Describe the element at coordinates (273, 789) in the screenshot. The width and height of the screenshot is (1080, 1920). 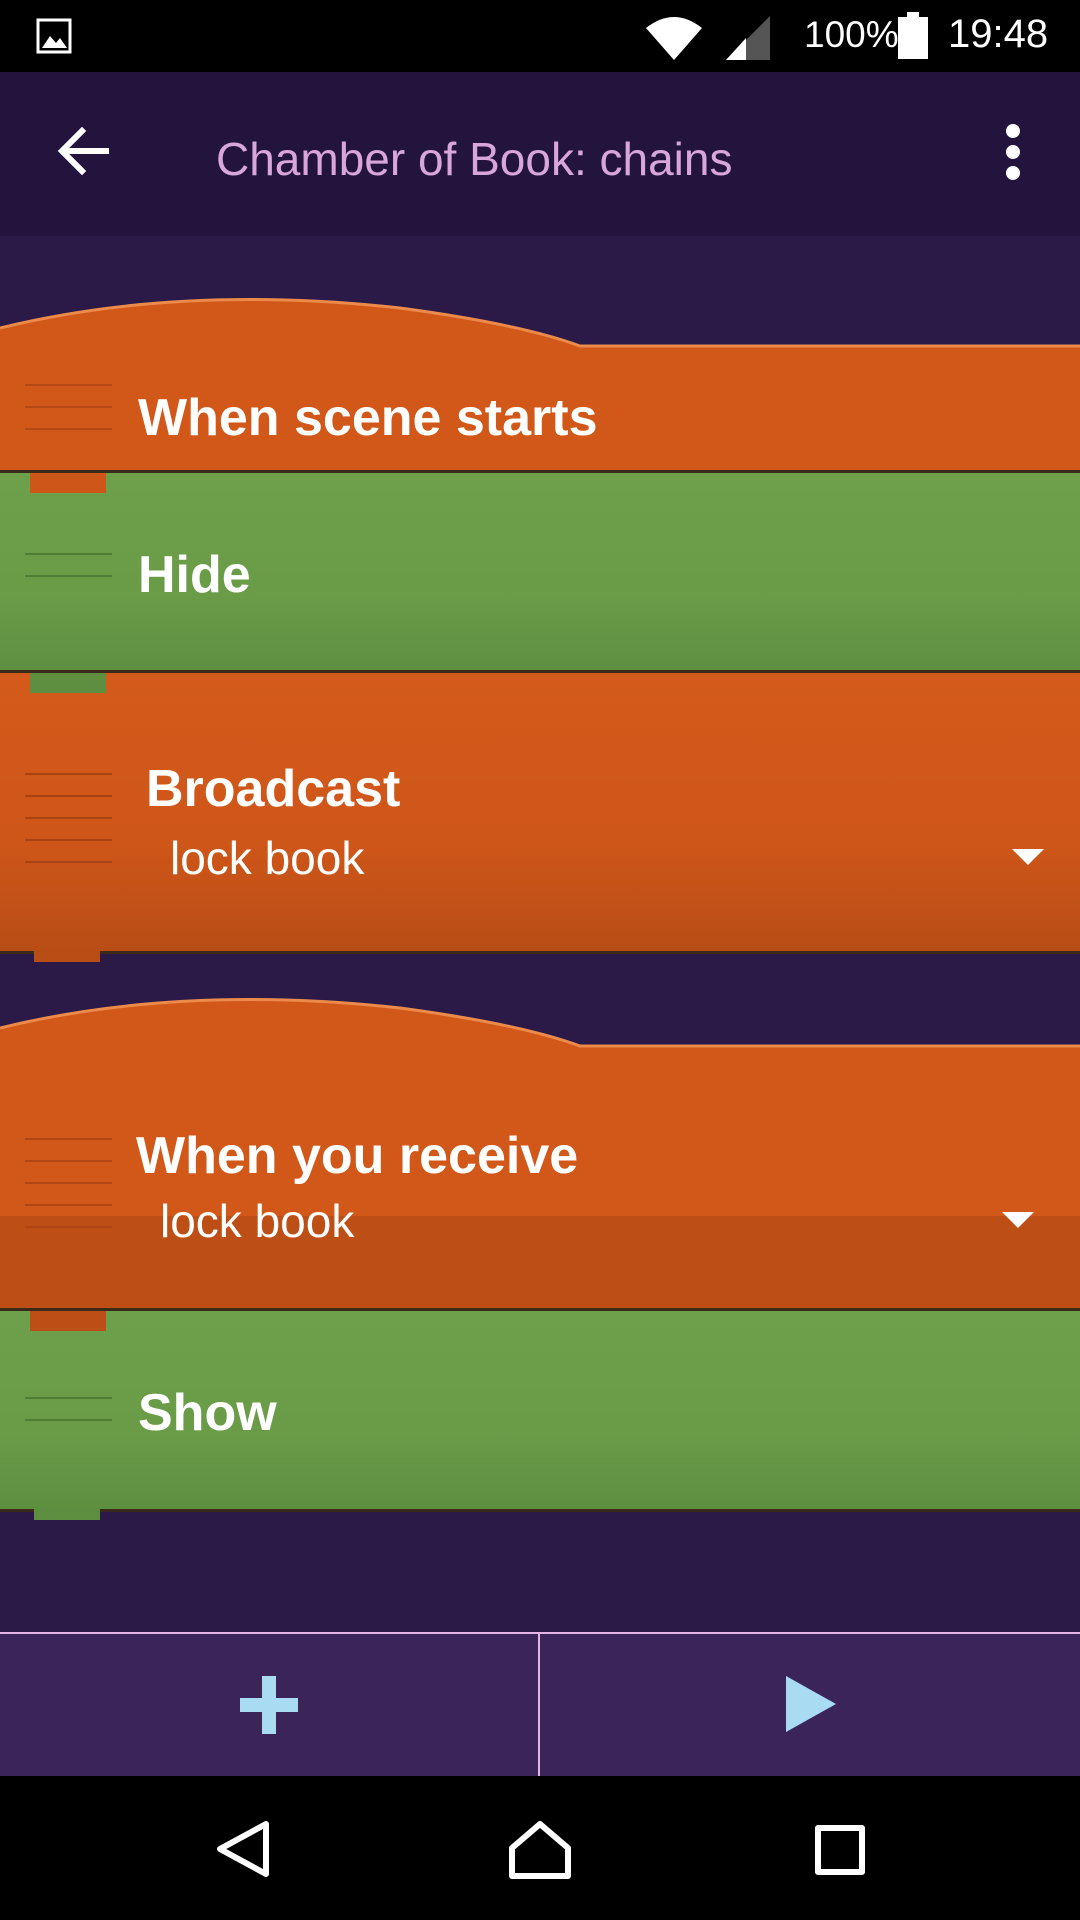
I see `brick-label: Broadcast` at that location.